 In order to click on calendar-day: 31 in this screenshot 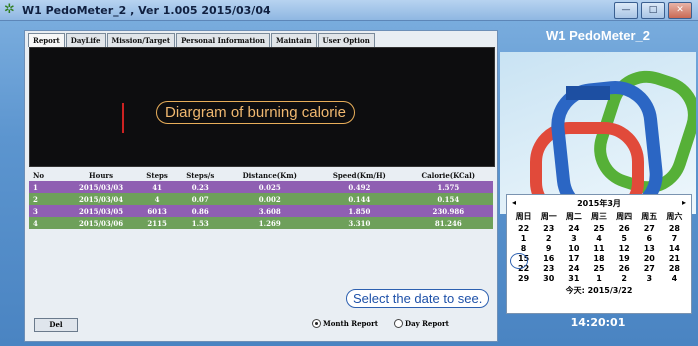, I will do `click(573, 278)`.